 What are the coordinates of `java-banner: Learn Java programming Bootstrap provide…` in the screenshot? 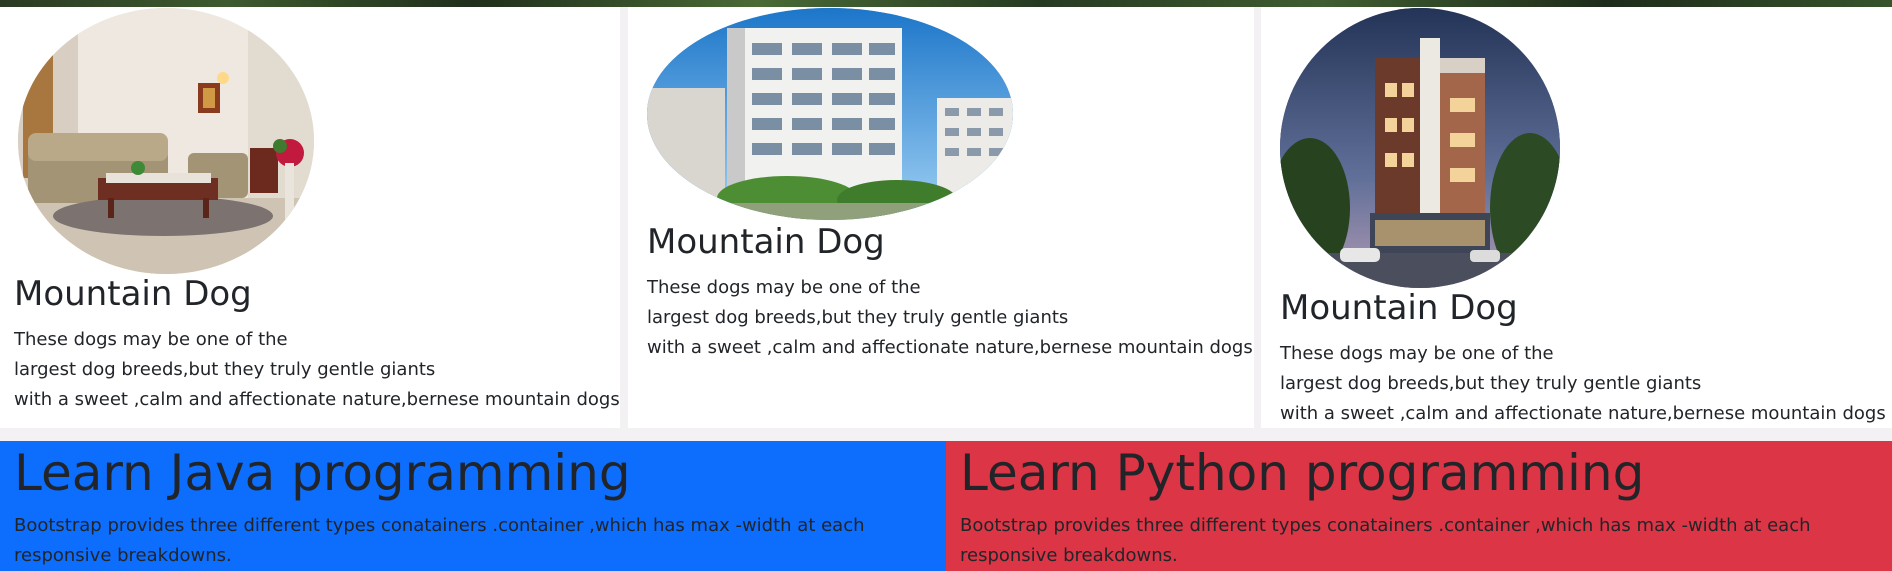 It's located at (473, 506).